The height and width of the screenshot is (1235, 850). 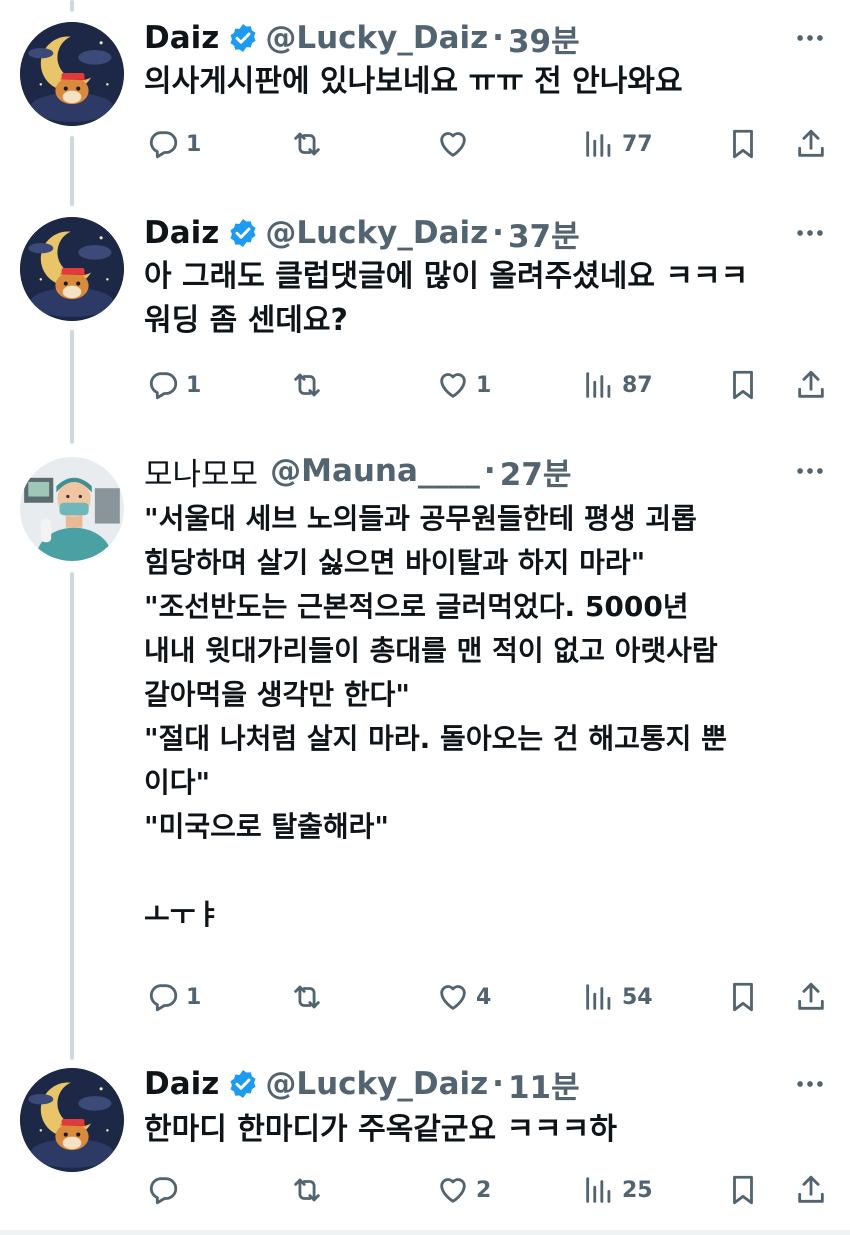 I want to click on timestamp: 11분, so click(x=544, y=1084).